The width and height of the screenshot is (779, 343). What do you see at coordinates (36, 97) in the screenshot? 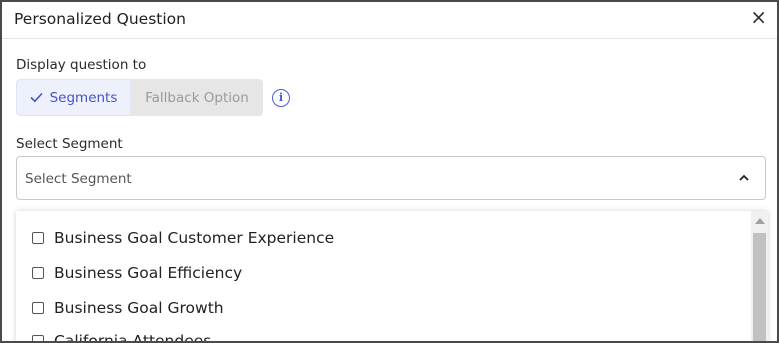
I see `check-icon` at bounding box center [36, 97].